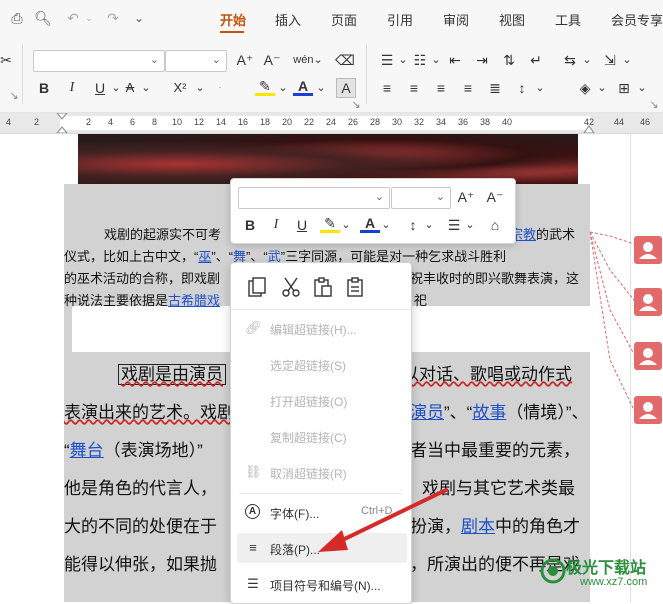 The width and height of the screenshot is (663, 604). I want to click on print-preview-icon: 🔍︎, so click(43, 18).